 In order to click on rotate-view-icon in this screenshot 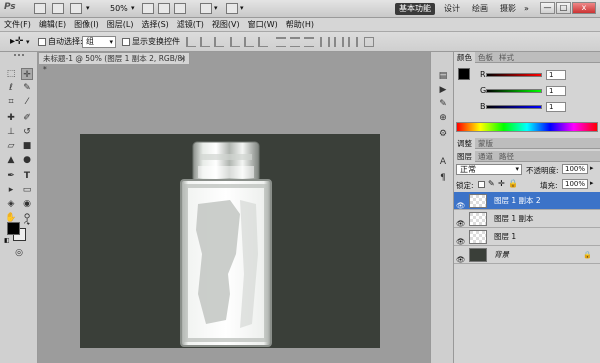, I will do `click(180, 8)`.